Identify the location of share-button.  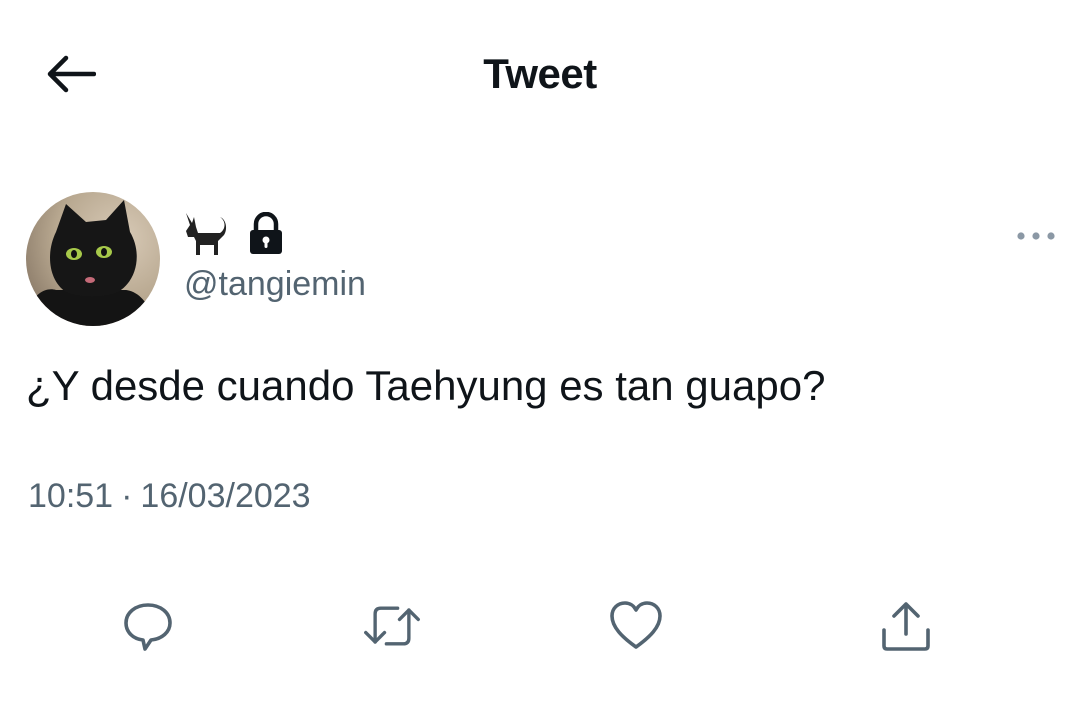
(906, 626).